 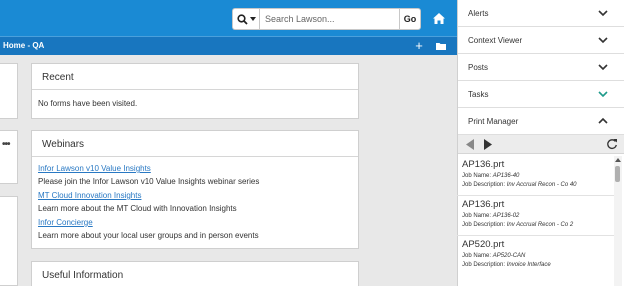 I want to click on breadcrumb-bar: Home - QA +, so click(x=228, y=45).